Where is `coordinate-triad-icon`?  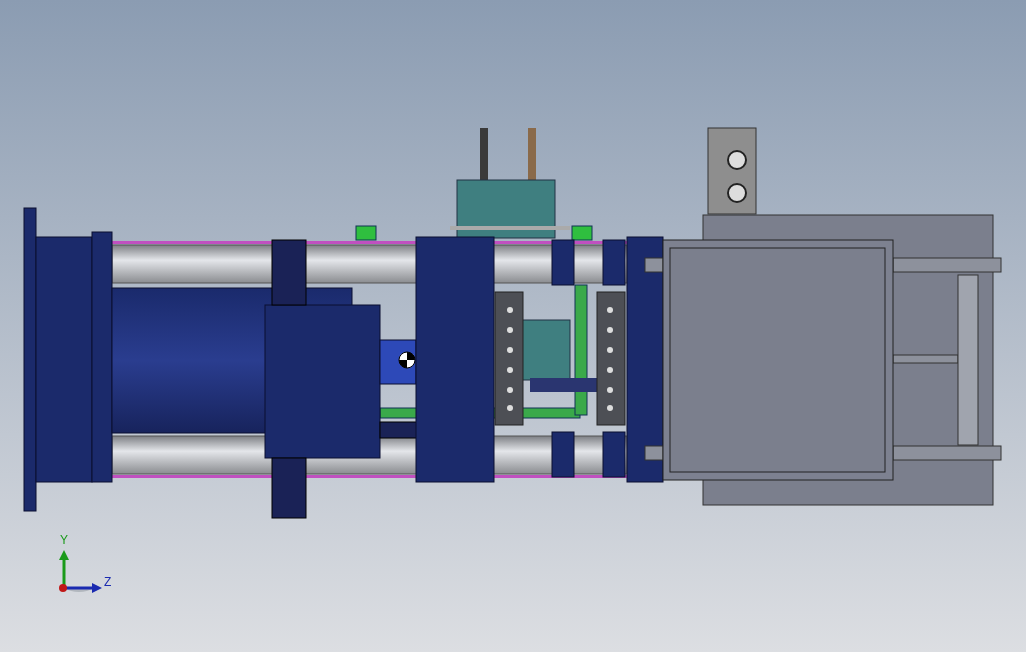 coordinate-triad-icon is located at coordinates (80, 571).